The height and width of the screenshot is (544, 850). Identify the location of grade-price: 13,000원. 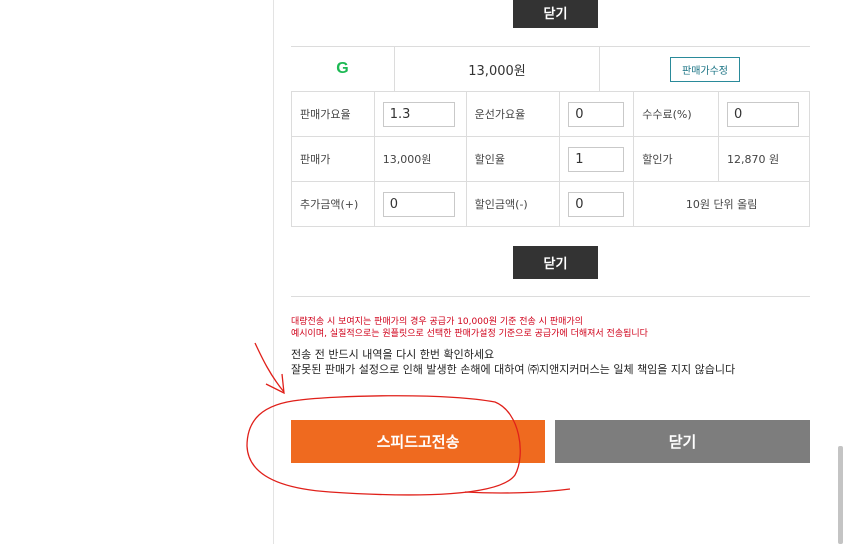
(497, 69).